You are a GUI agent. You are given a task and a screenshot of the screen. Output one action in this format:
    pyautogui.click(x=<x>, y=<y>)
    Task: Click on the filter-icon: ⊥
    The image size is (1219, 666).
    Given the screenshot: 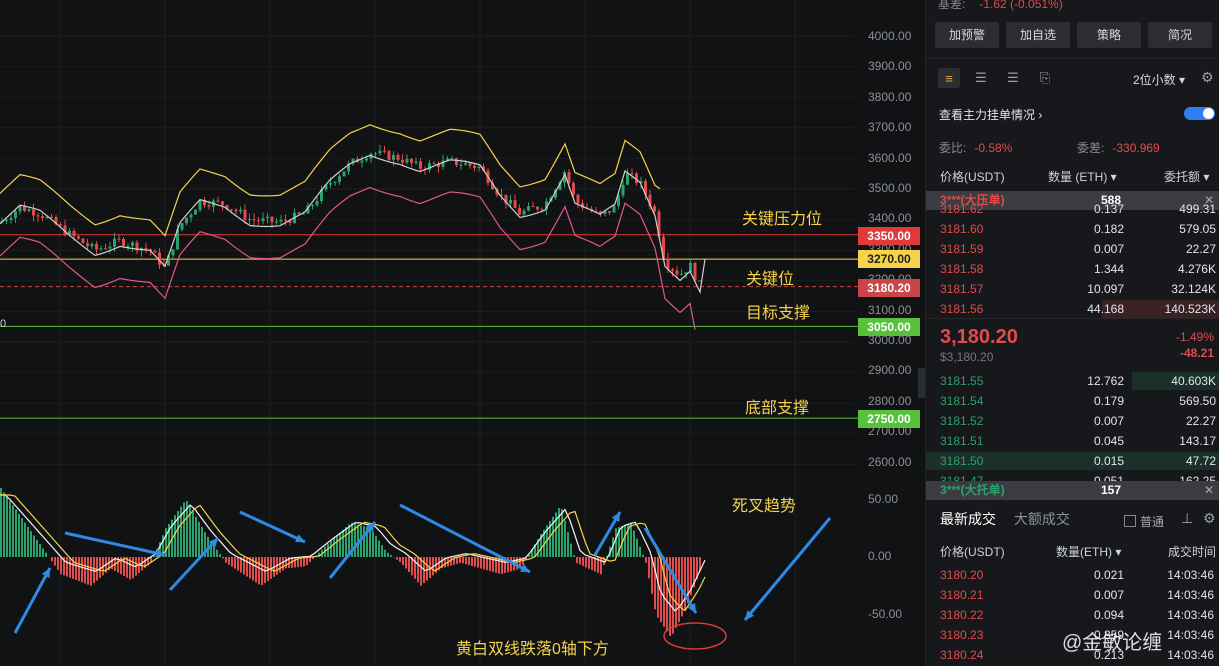 What is the action you would take?
    pyautogui.click(x=1187, y=518)
    